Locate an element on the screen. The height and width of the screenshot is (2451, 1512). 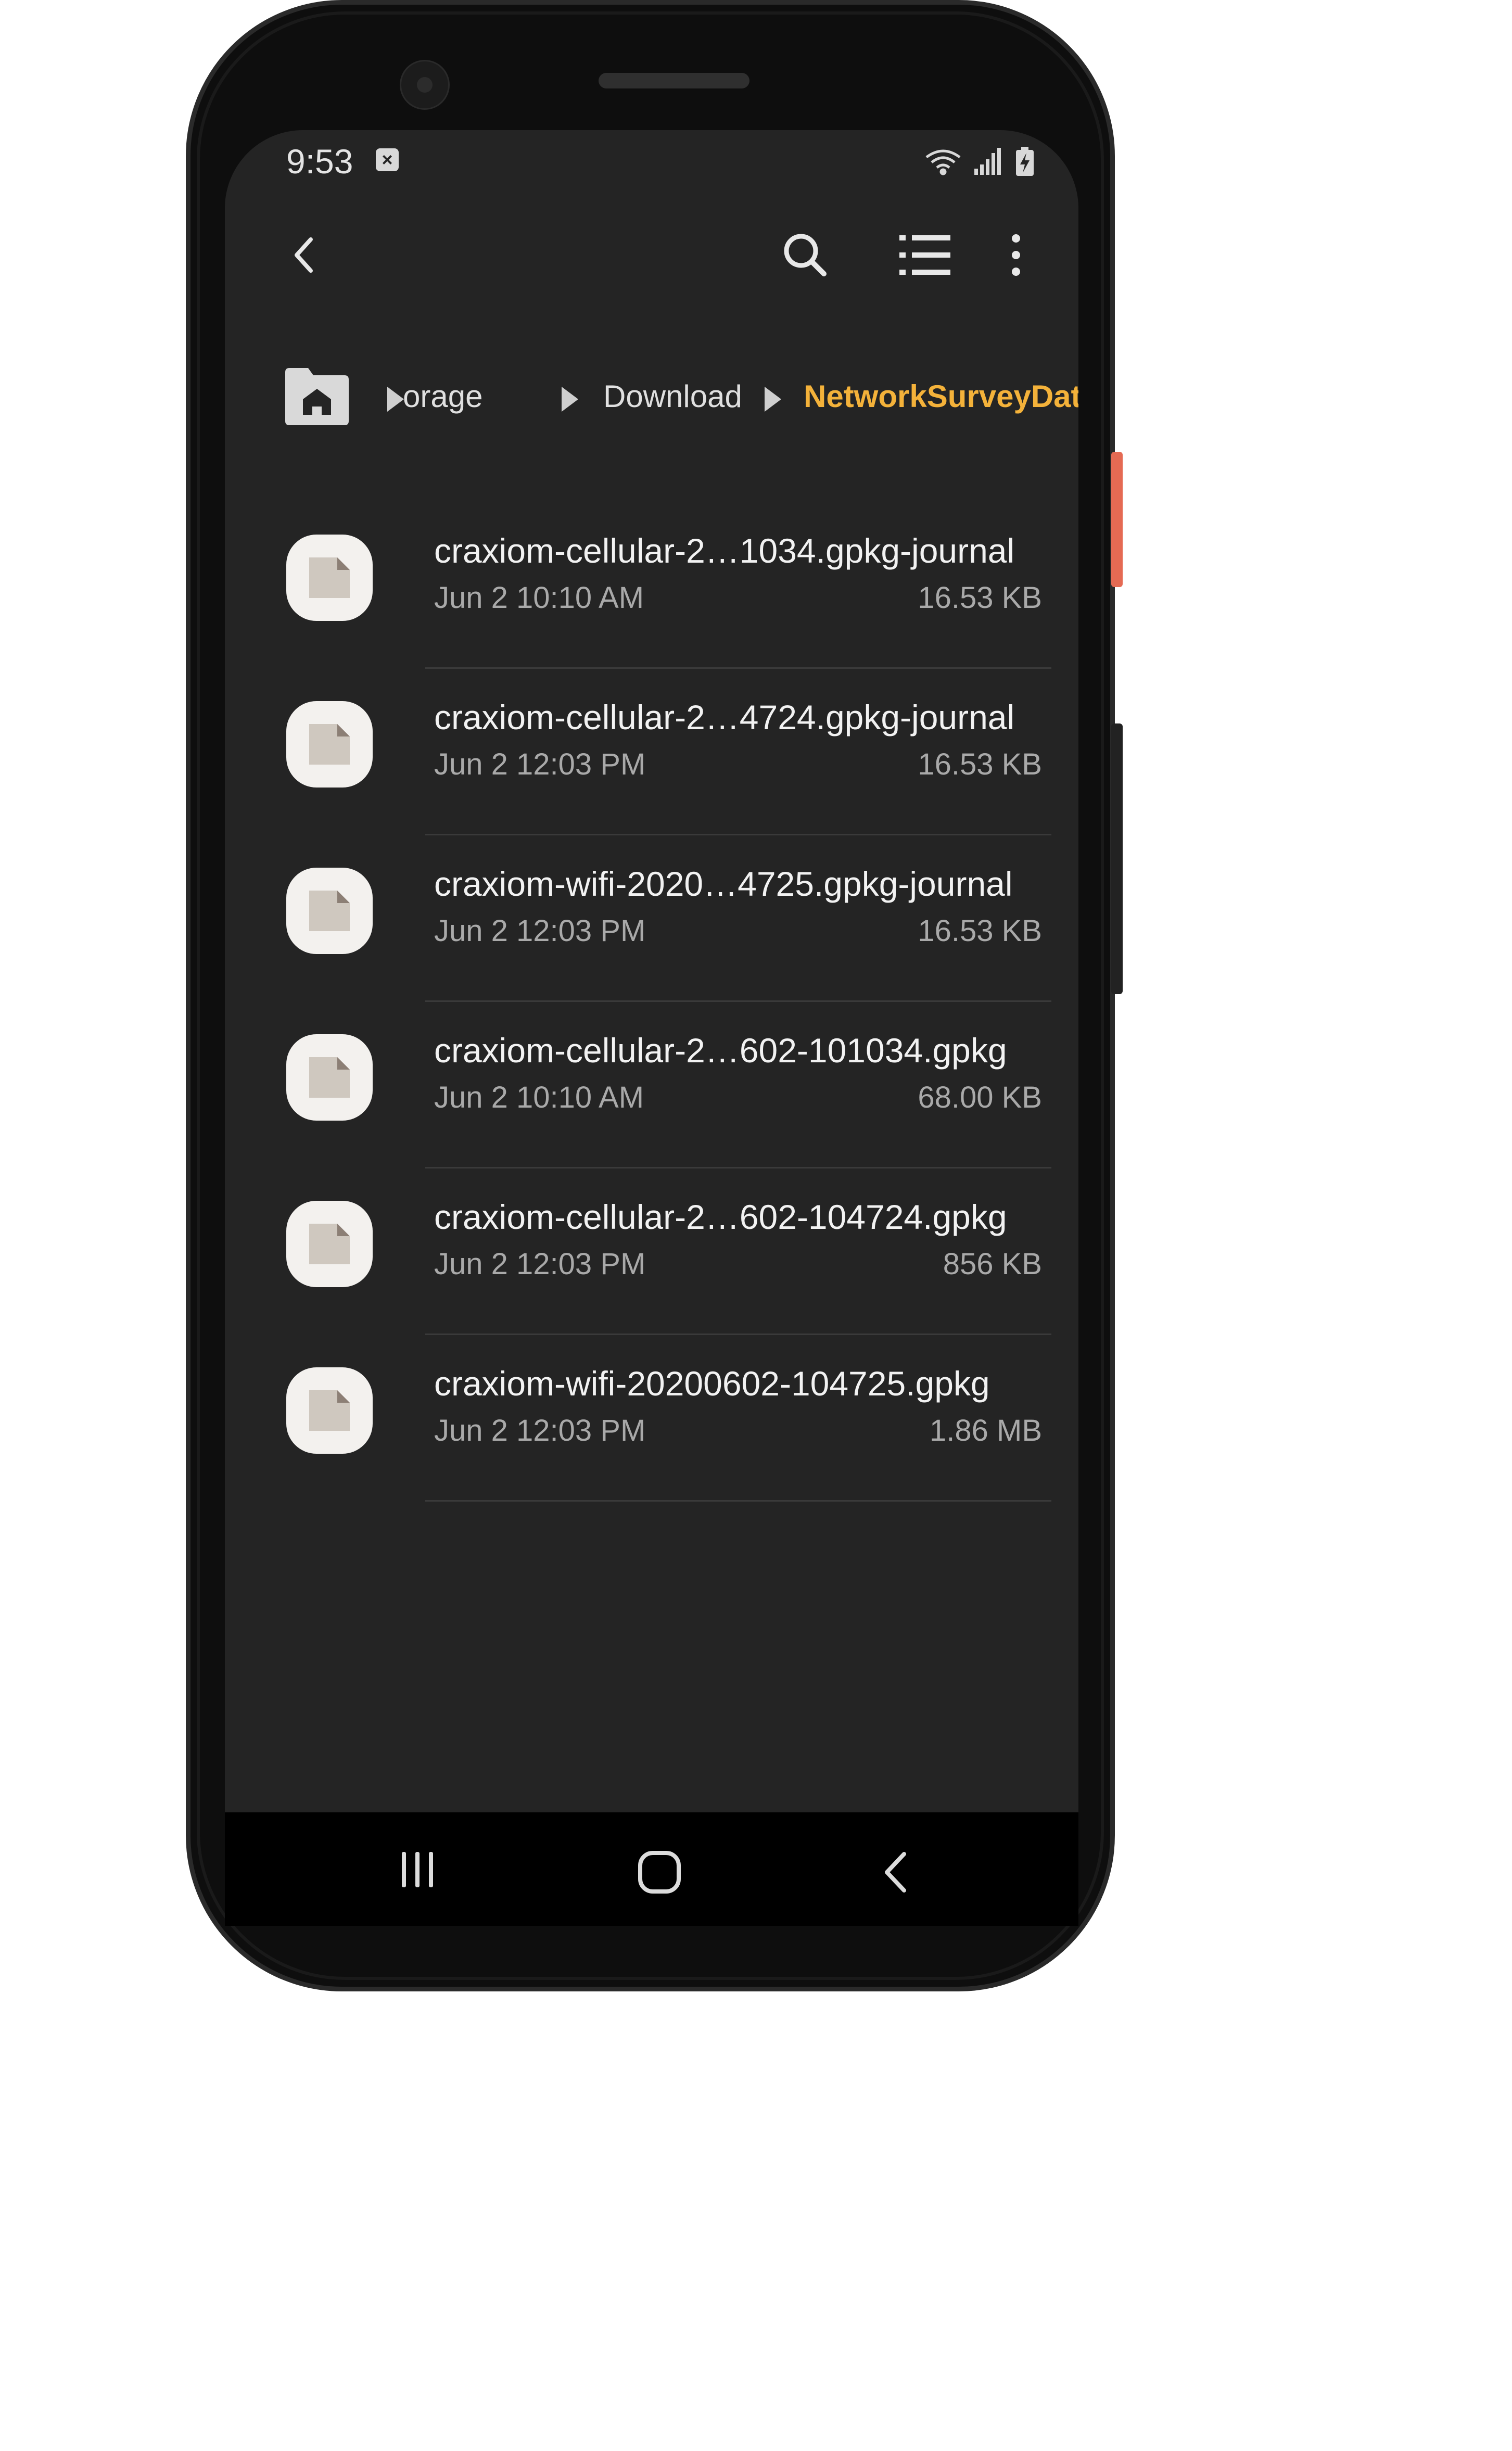
file-size: 68.00 KB is located at coordinates (980, 1097).